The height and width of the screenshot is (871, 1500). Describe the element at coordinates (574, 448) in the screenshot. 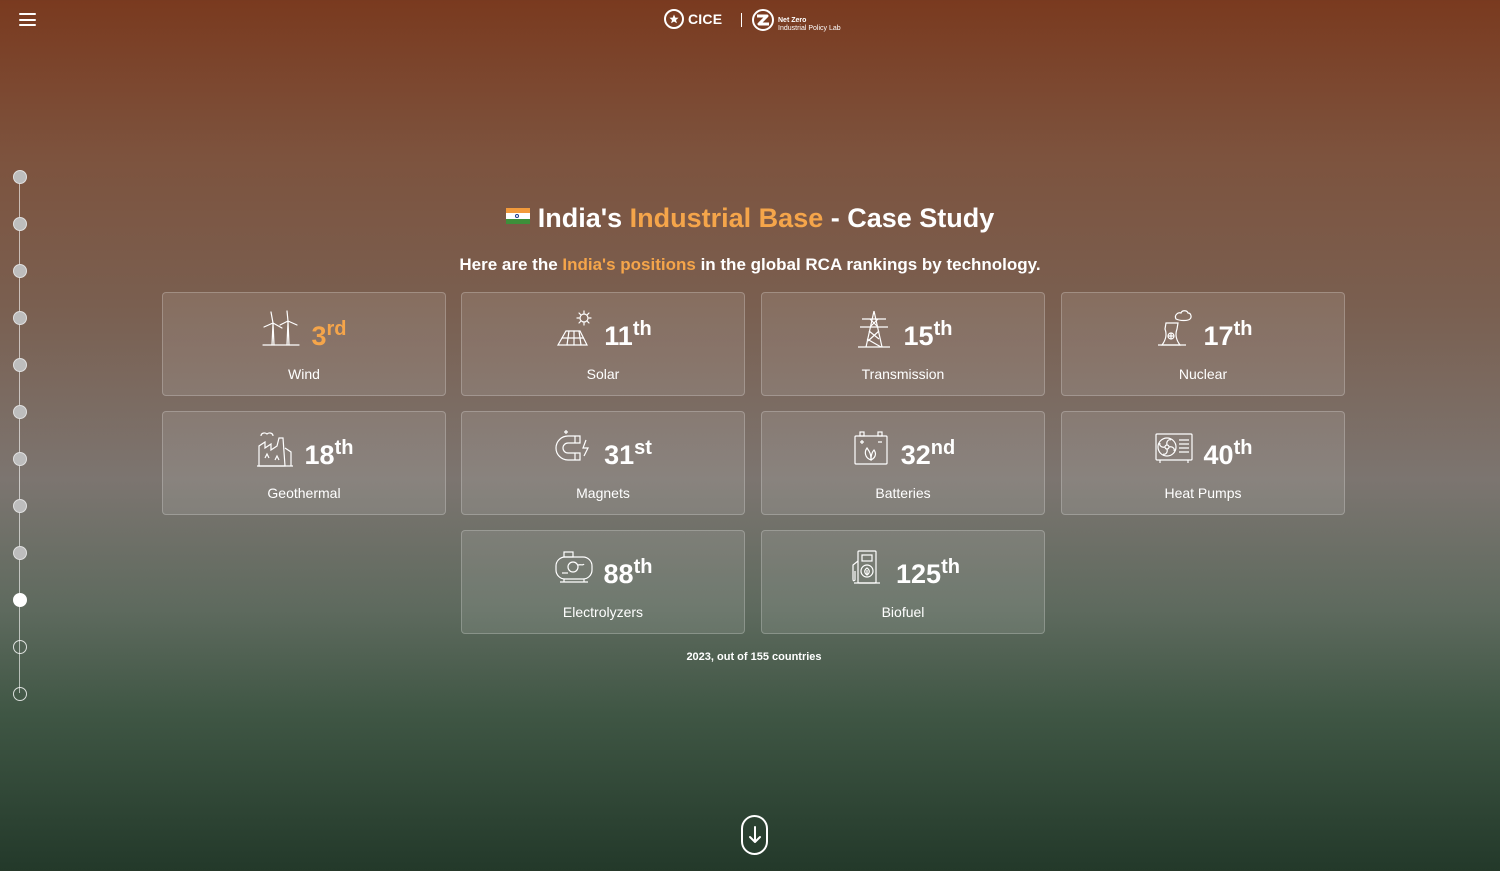

I see `magnet-icon` at that location.